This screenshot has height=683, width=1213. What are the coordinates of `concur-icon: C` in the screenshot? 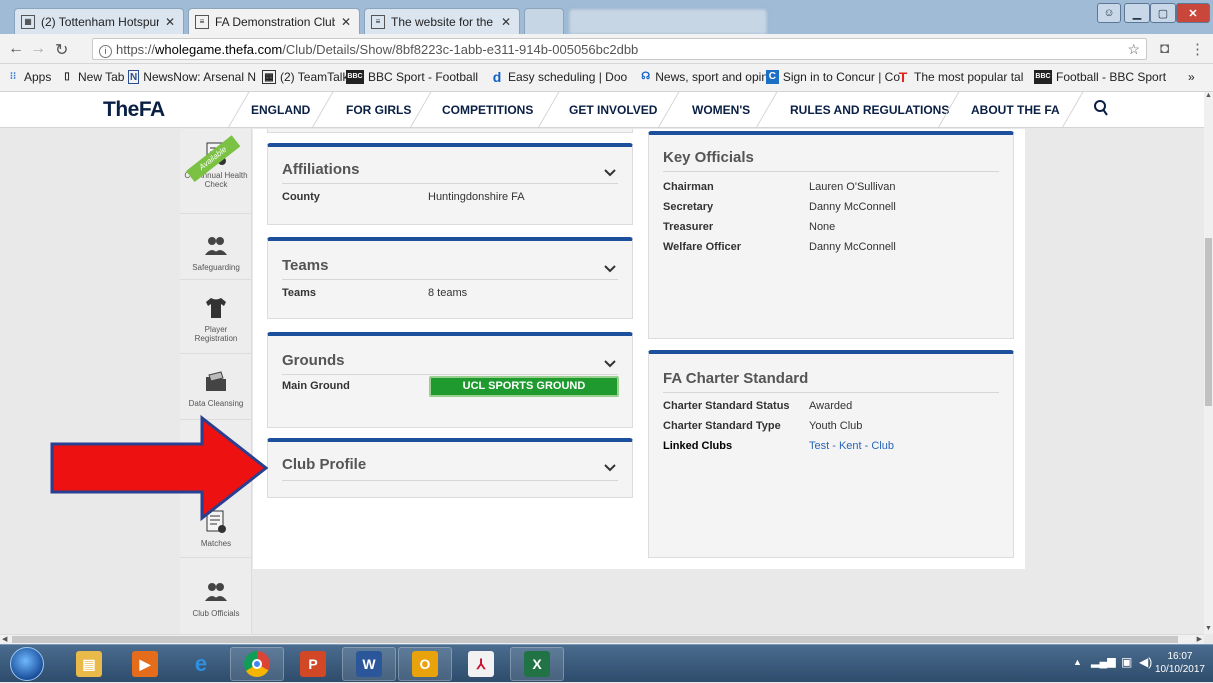 It's located at (772, 77).